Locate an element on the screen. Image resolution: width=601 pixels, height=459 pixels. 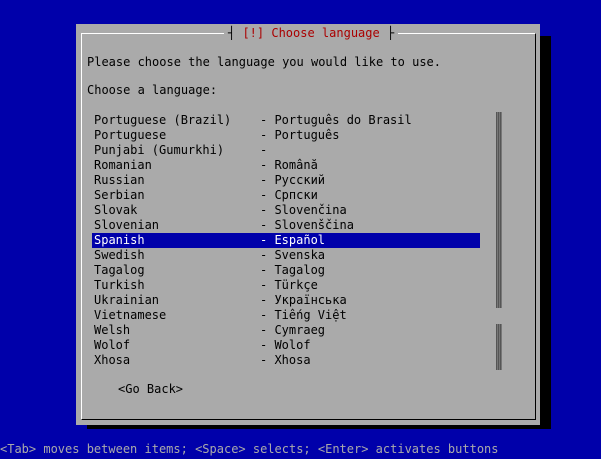
language-name: Portuguese (Brazil) is located at coordinates (163, 120).